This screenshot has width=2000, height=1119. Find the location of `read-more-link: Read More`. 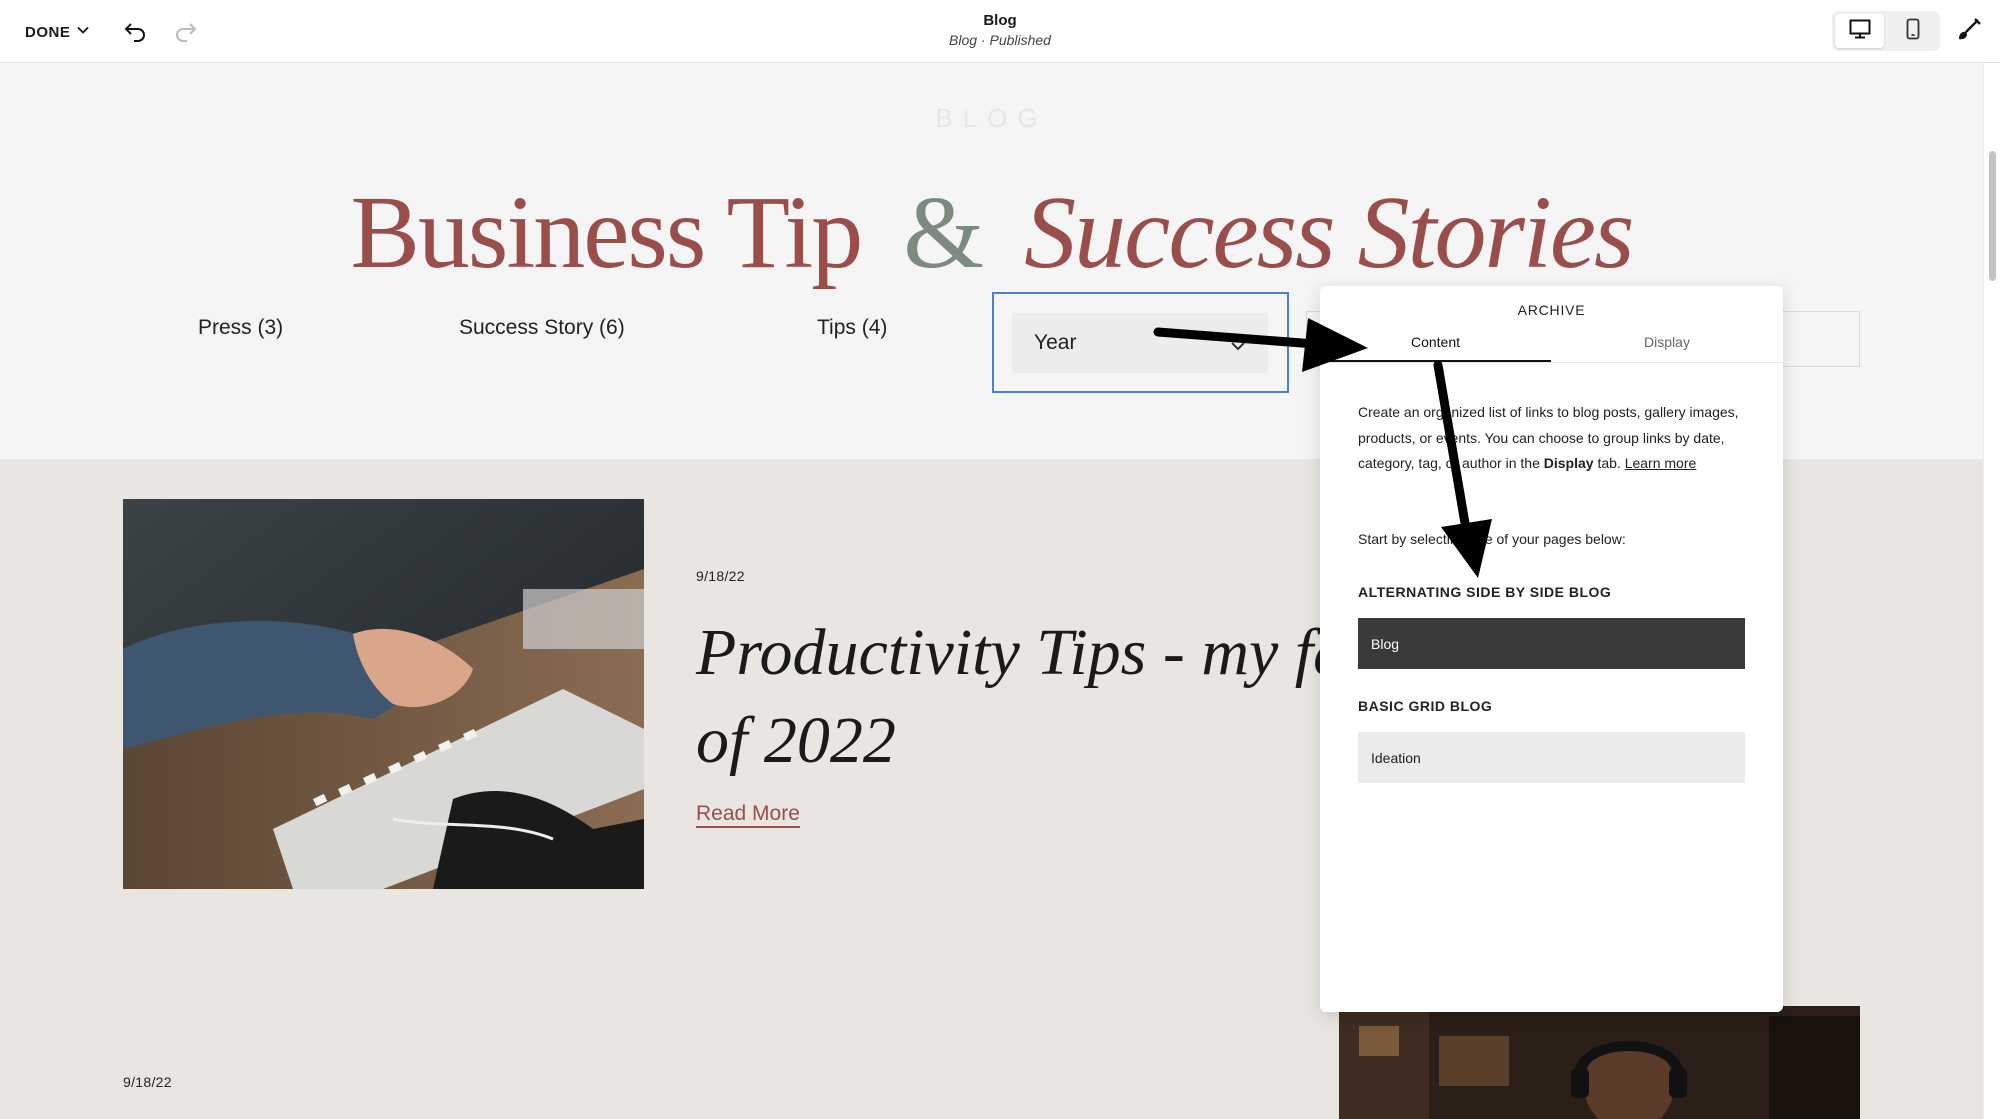

read-more-link: Read More is located at coordinates (748, 814).